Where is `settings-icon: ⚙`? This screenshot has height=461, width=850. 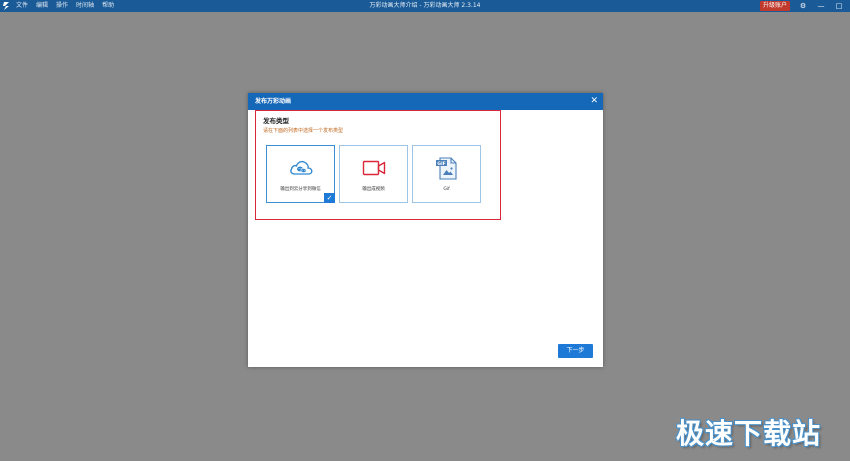
settings-icon: ⚙ is located at coordinates (803, 6).